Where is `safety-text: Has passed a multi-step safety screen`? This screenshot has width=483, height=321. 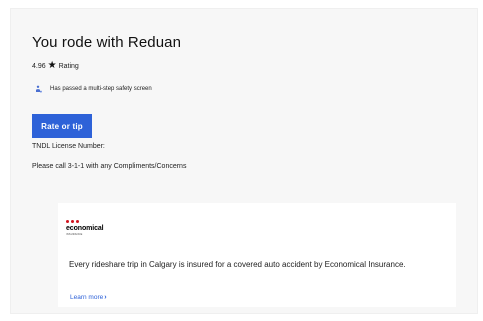 safety-text: Has passed a multi-step safety screen is located at coordinates (101, 89).